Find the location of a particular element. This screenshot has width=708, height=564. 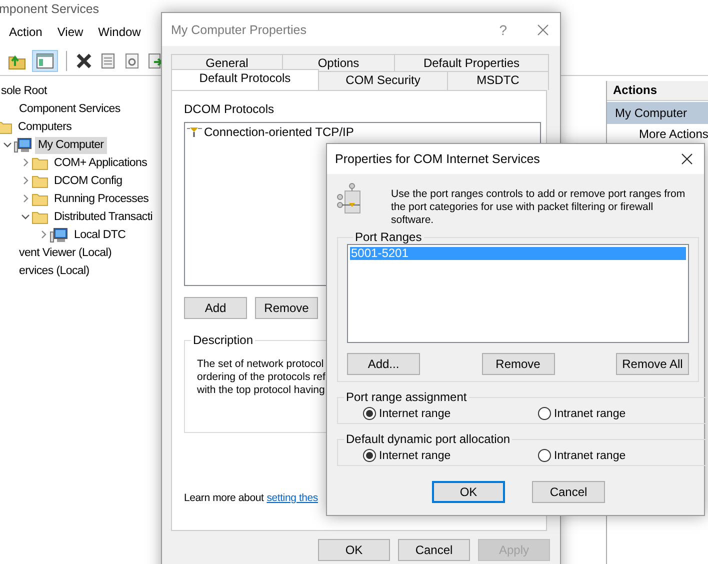

dialog-title: Properties for COM Internet Services is located at coordinates (437, 159).